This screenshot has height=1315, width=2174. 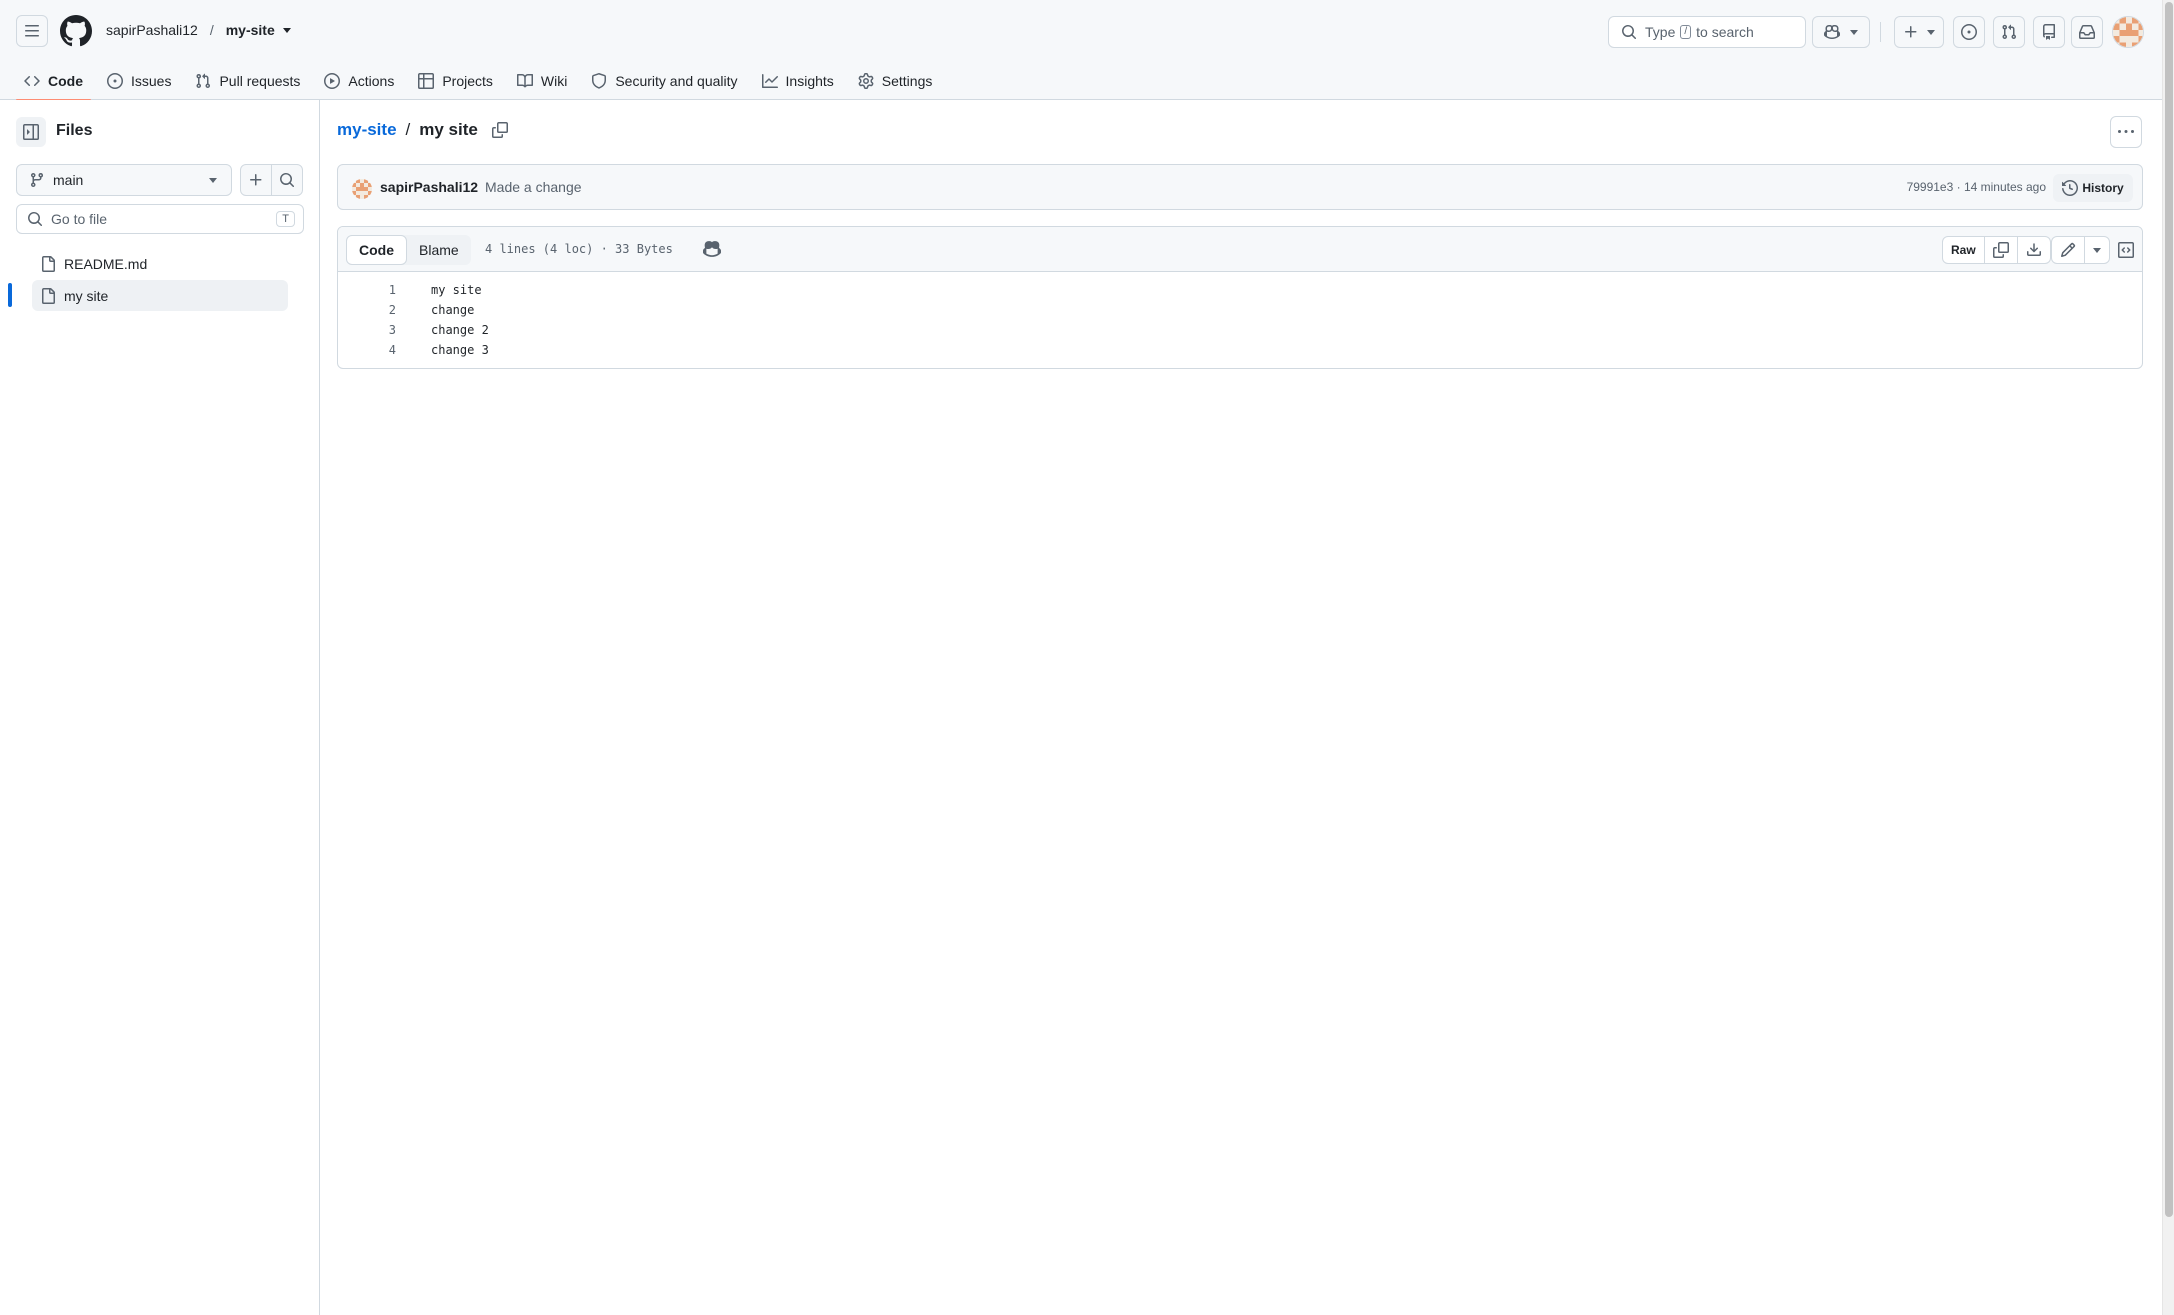 What do you see at coordinates (287, 180) in the screenshot?
I see `search-files-button` at bounding box center [287, 180].